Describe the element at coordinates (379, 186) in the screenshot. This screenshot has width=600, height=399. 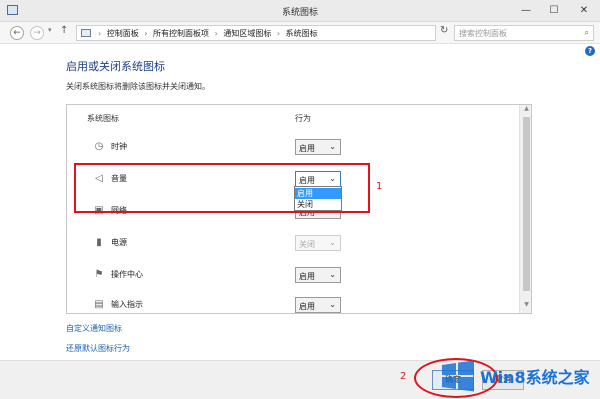
I see `annotation-step-1: 1` at that location.